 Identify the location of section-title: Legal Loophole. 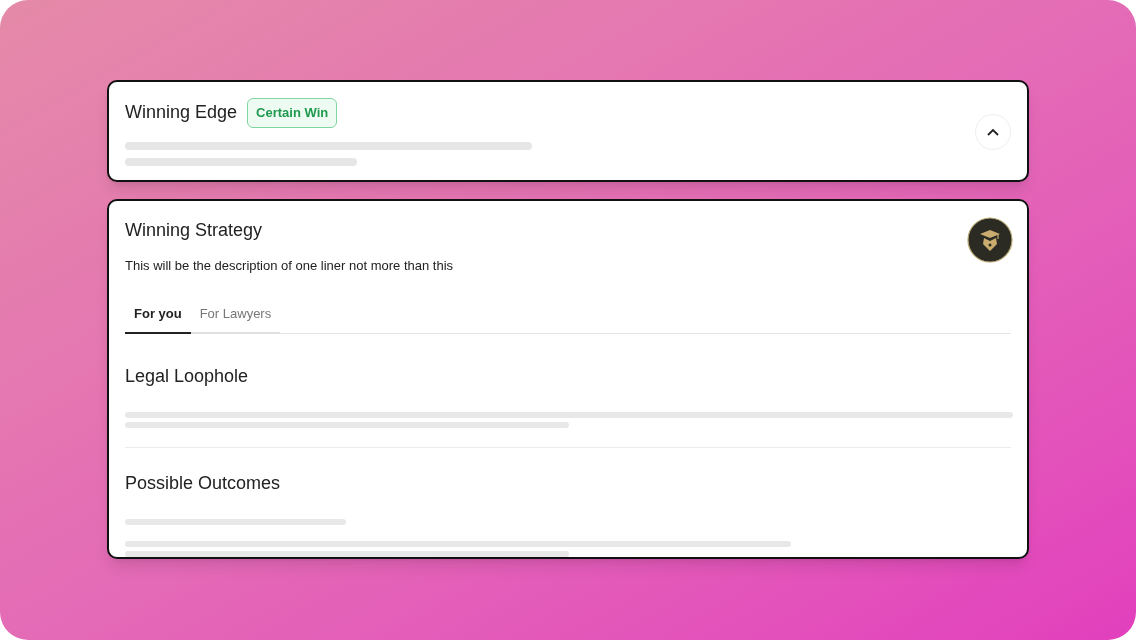
(187, 376).